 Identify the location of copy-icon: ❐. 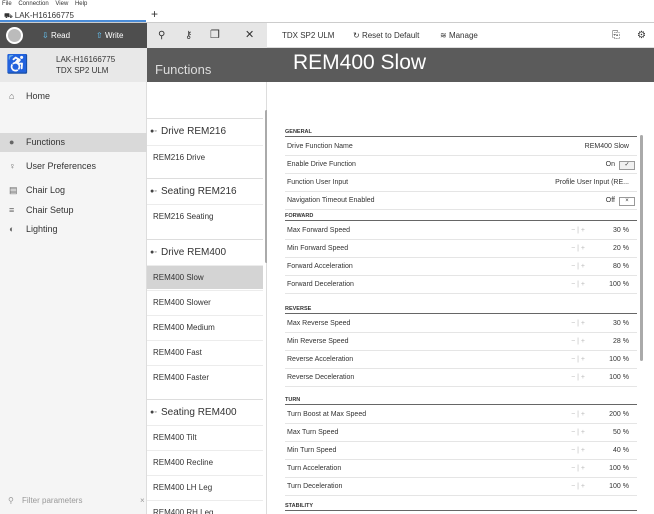
(215, 35).